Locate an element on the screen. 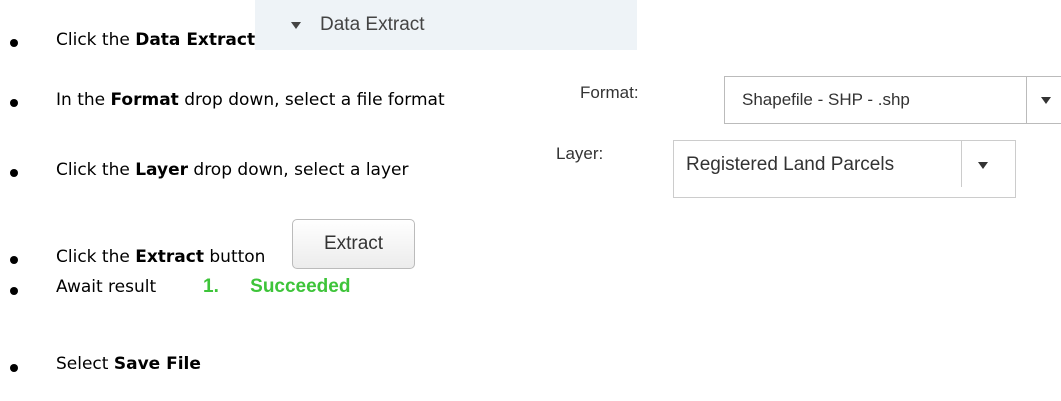 The height and width of the screenshot is (401, 1061). layer-value: Registered Land Parcels is located at coordinates (790, 164).